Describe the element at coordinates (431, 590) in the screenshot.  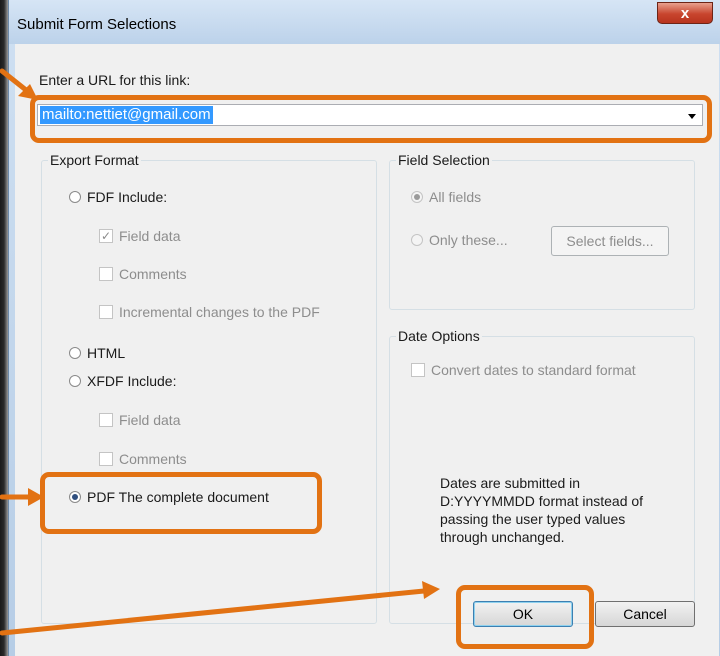
I see `ok-arrowhead-icon` at that location.